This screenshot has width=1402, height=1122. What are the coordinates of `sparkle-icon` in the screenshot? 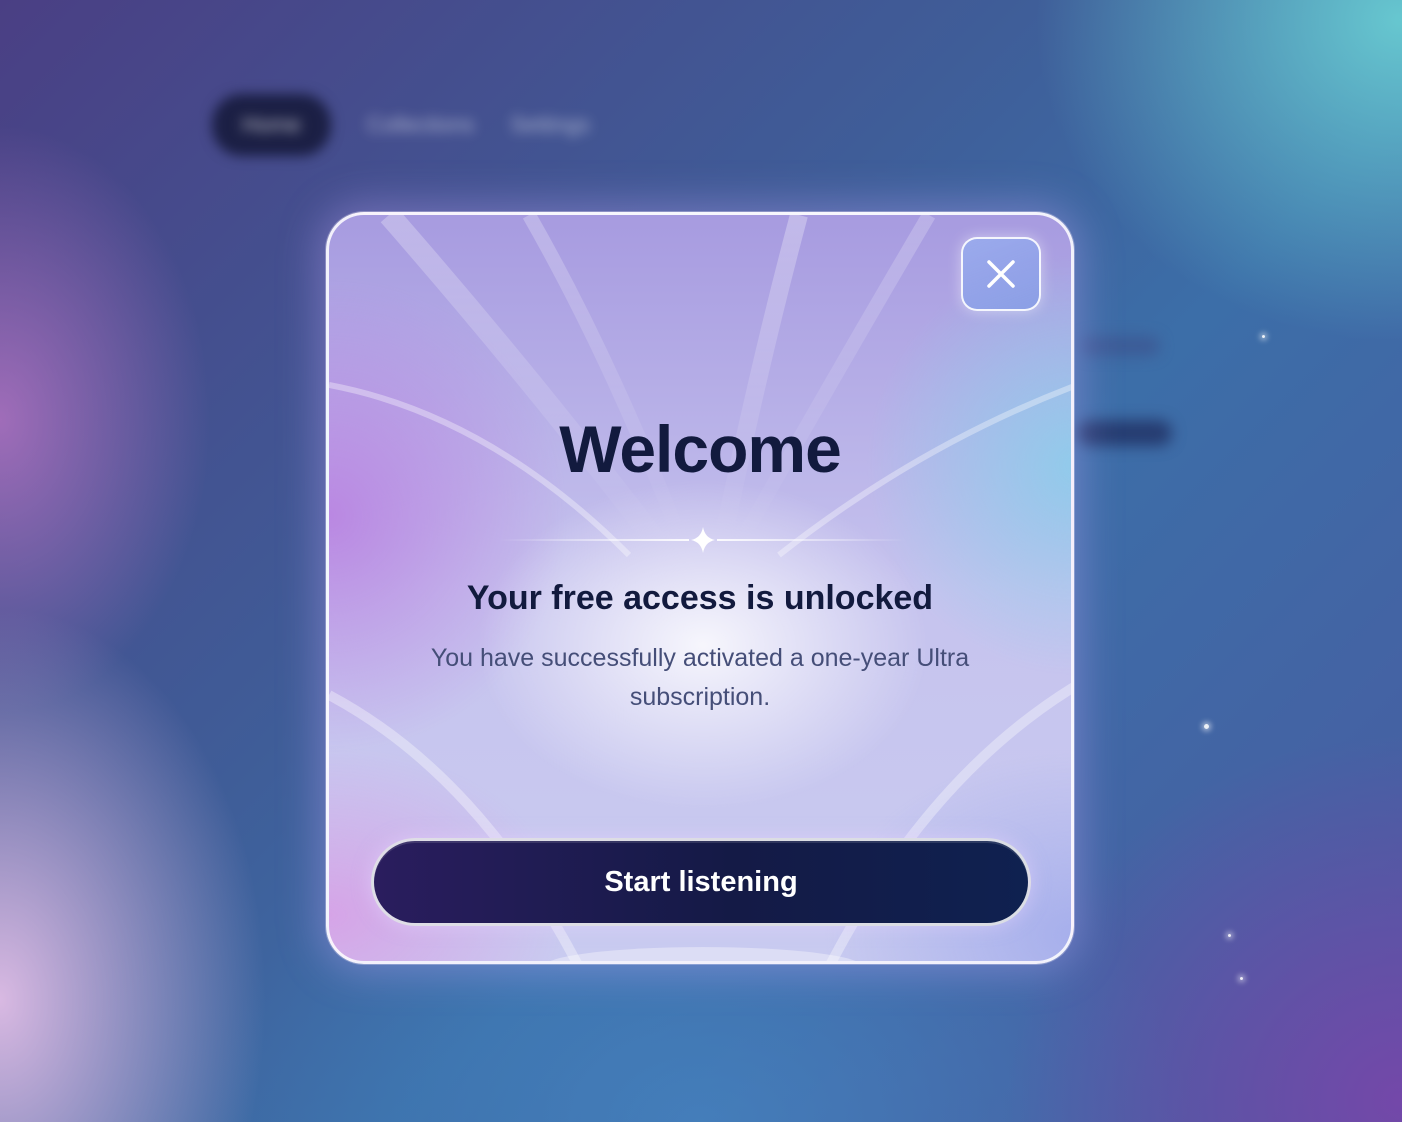 It's located at (703, 540).